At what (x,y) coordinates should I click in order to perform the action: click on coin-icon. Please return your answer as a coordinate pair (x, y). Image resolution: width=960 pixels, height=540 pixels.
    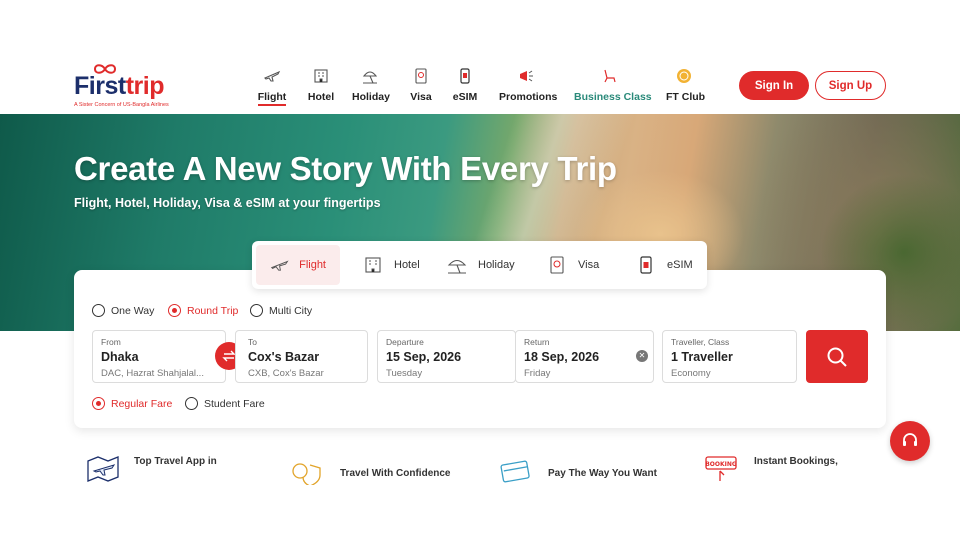
    Looking at the image, I should click on (684, 76).